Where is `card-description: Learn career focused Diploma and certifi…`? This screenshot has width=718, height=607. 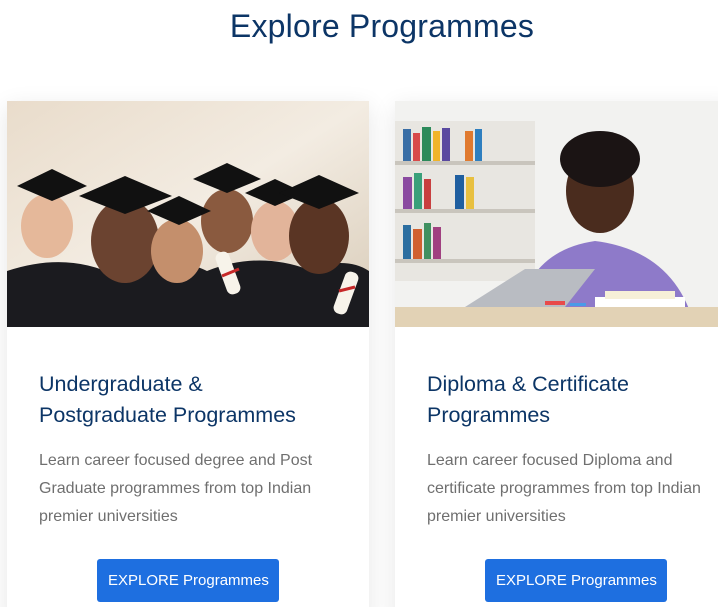
card-description: Learn career focused Diploma and certifi… is located at coordinates (564, 488).